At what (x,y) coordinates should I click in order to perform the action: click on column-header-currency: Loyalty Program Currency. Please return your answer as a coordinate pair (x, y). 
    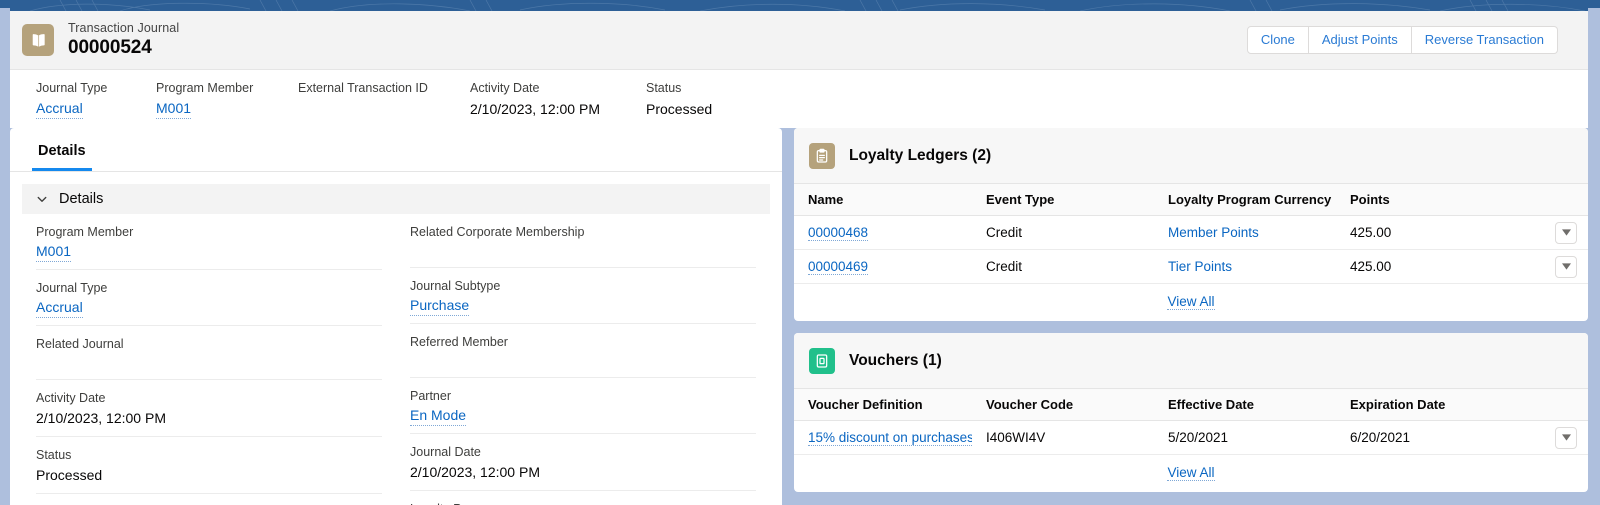
    Looking at the image, I should click on (1245, 200).